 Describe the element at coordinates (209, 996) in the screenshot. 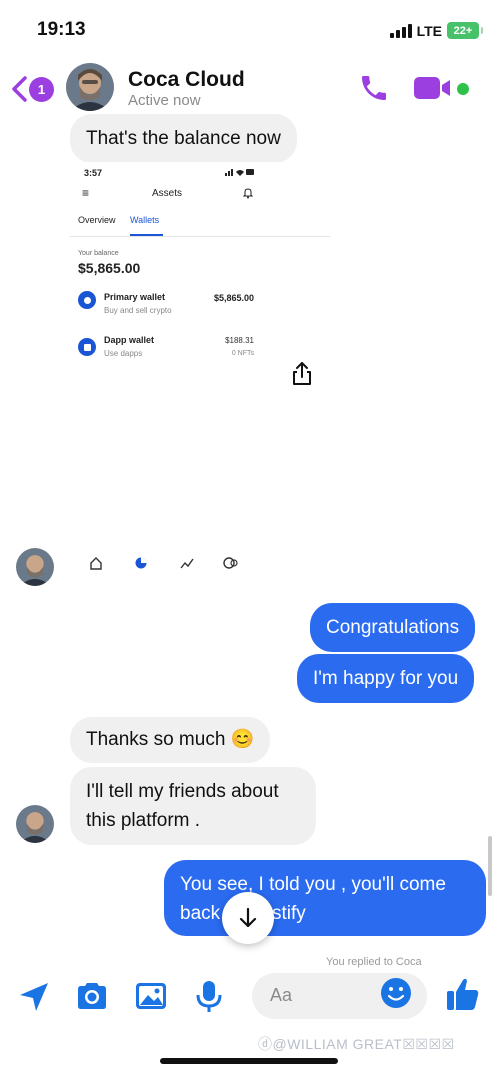

I see `microphone-icon` at that location.